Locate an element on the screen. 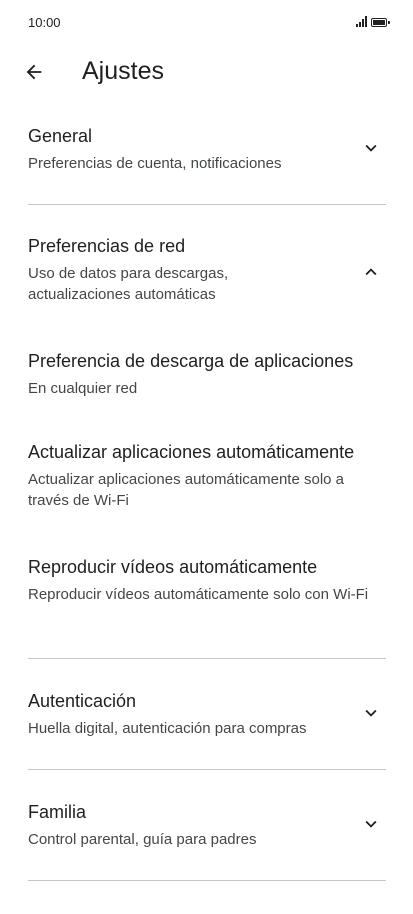 This screenshot has width=413, height=914. back-button is located at coordinates (34, 72).